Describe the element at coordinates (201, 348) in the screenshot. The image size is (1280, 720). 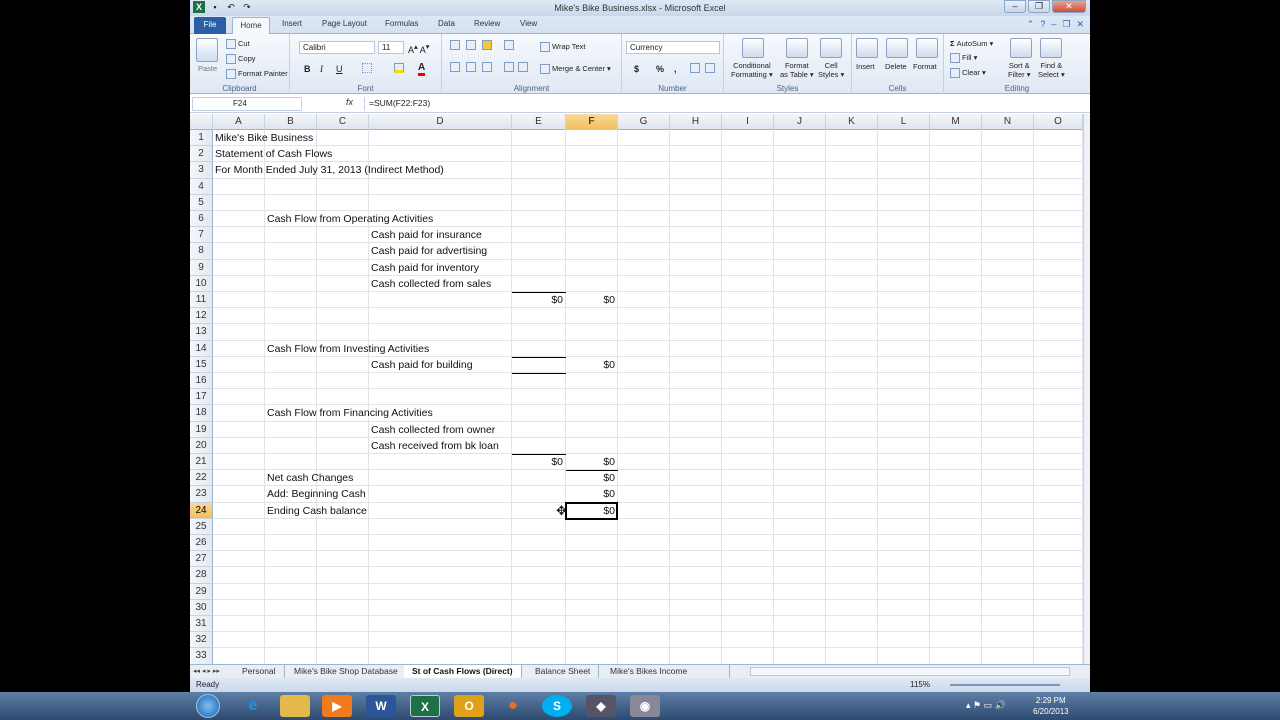
I see `row-header-14: 14` at that location.